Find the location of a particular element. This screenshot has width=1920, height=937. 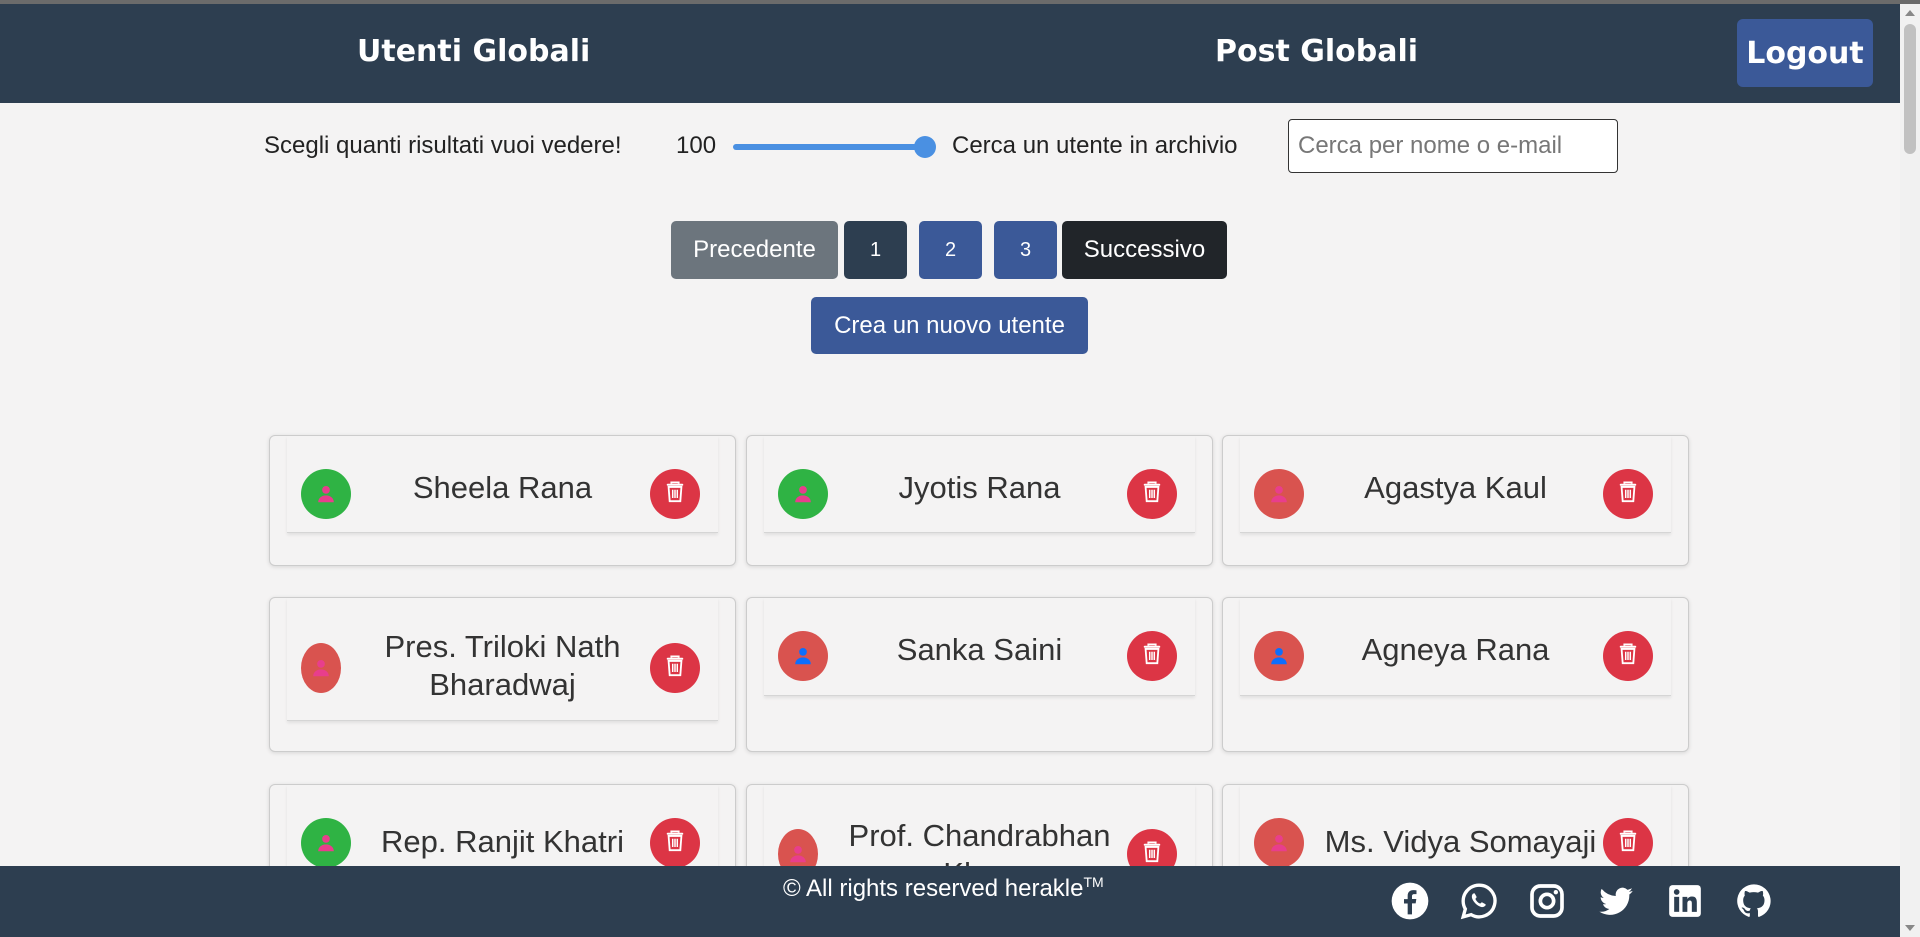

whatsapp-icon is located at coordinates (1479, 901).